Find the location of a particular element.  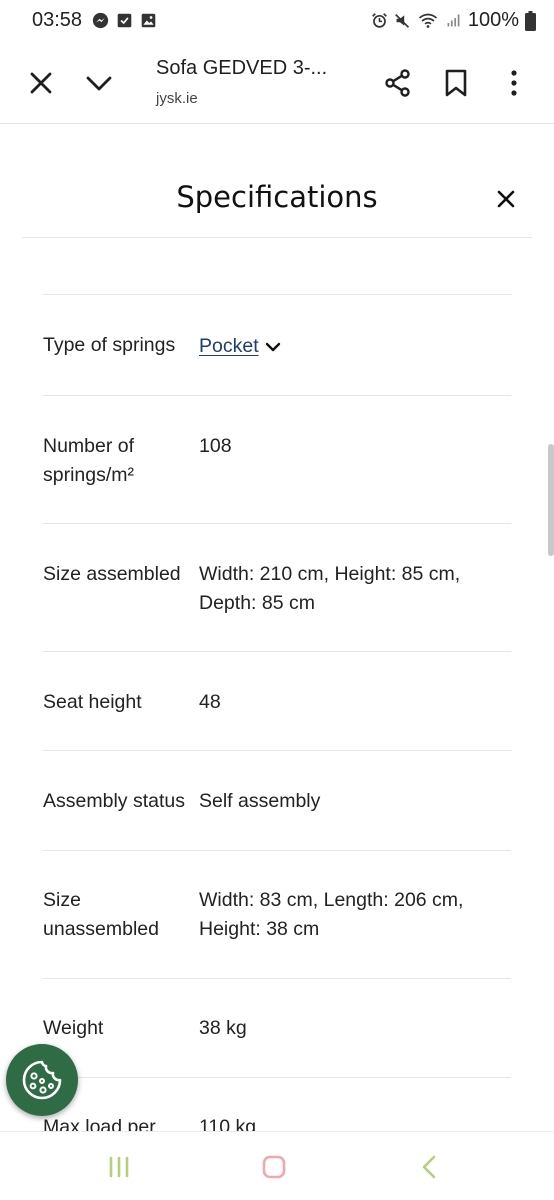

spec-row-seat-height: Seat height 48 is located at coordinates (277, 701).